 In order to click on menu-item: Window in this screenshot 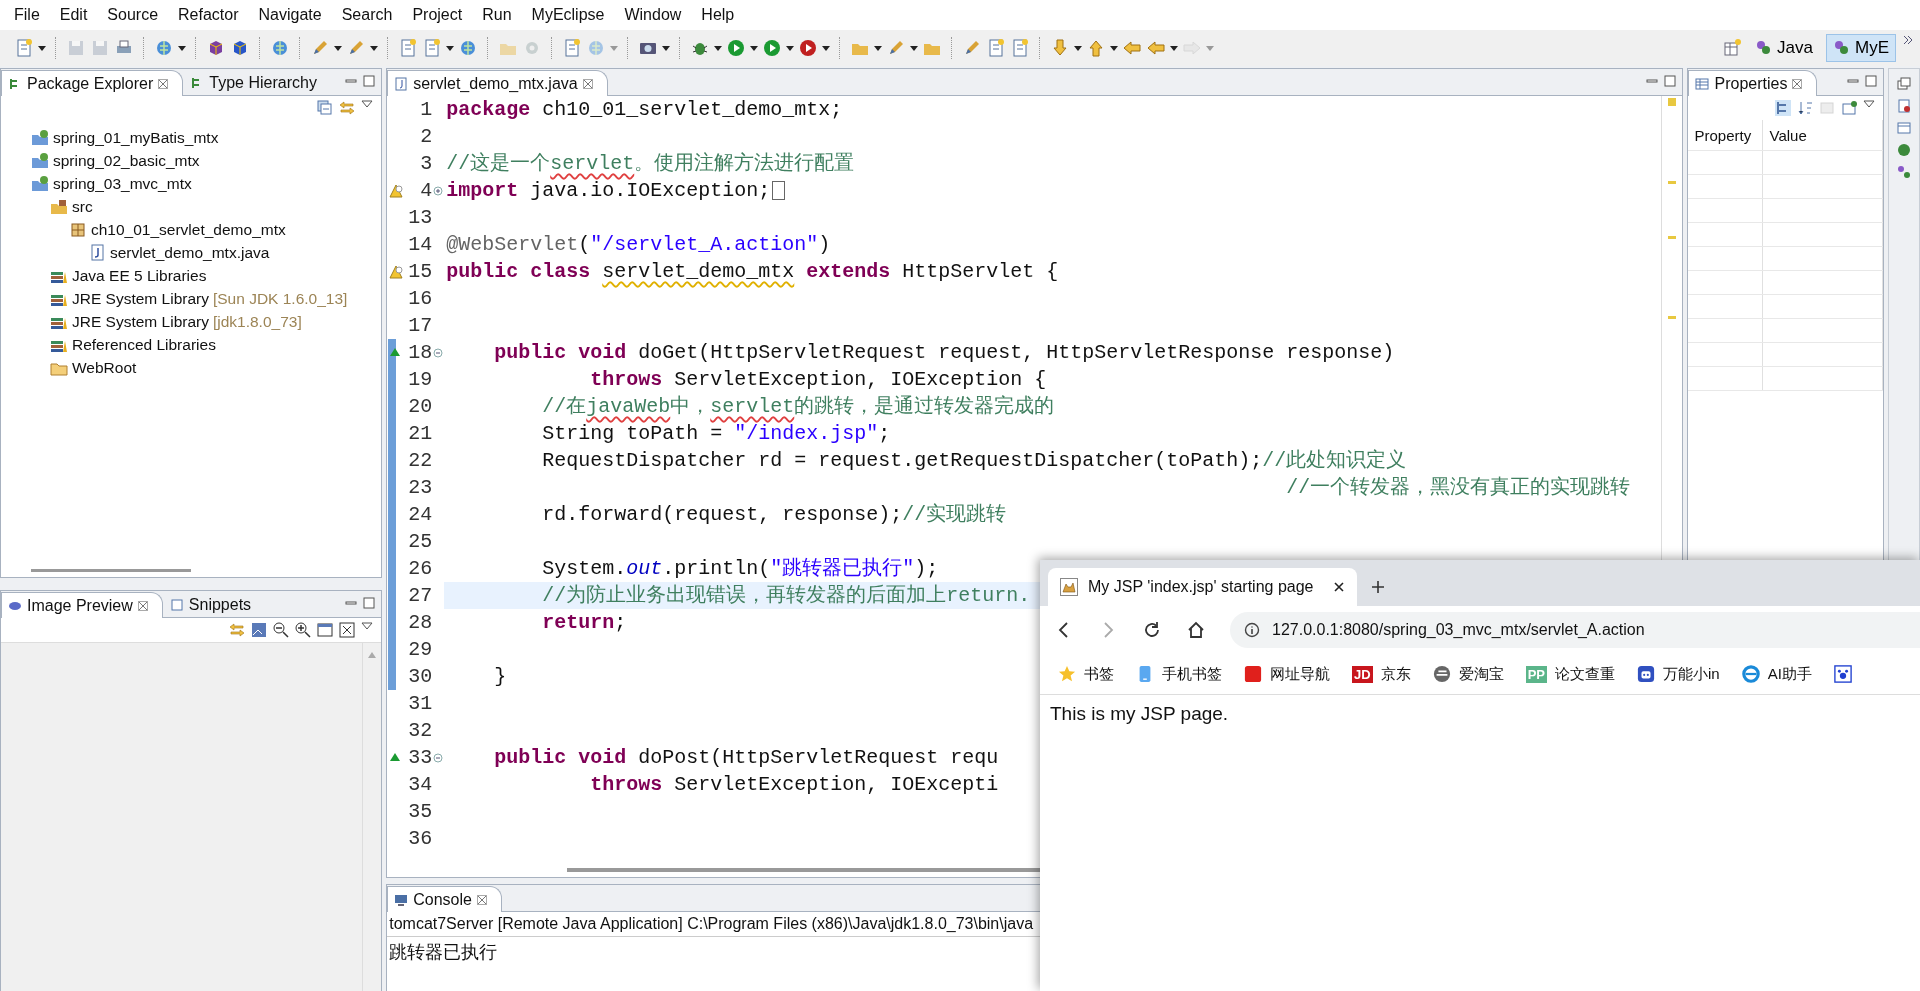, I will do `click(653, 15)`.